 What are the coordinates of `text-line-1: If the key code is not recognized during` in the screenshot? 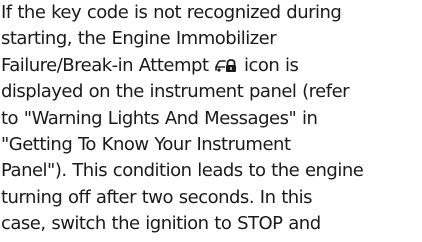 It's located at (171, 12).